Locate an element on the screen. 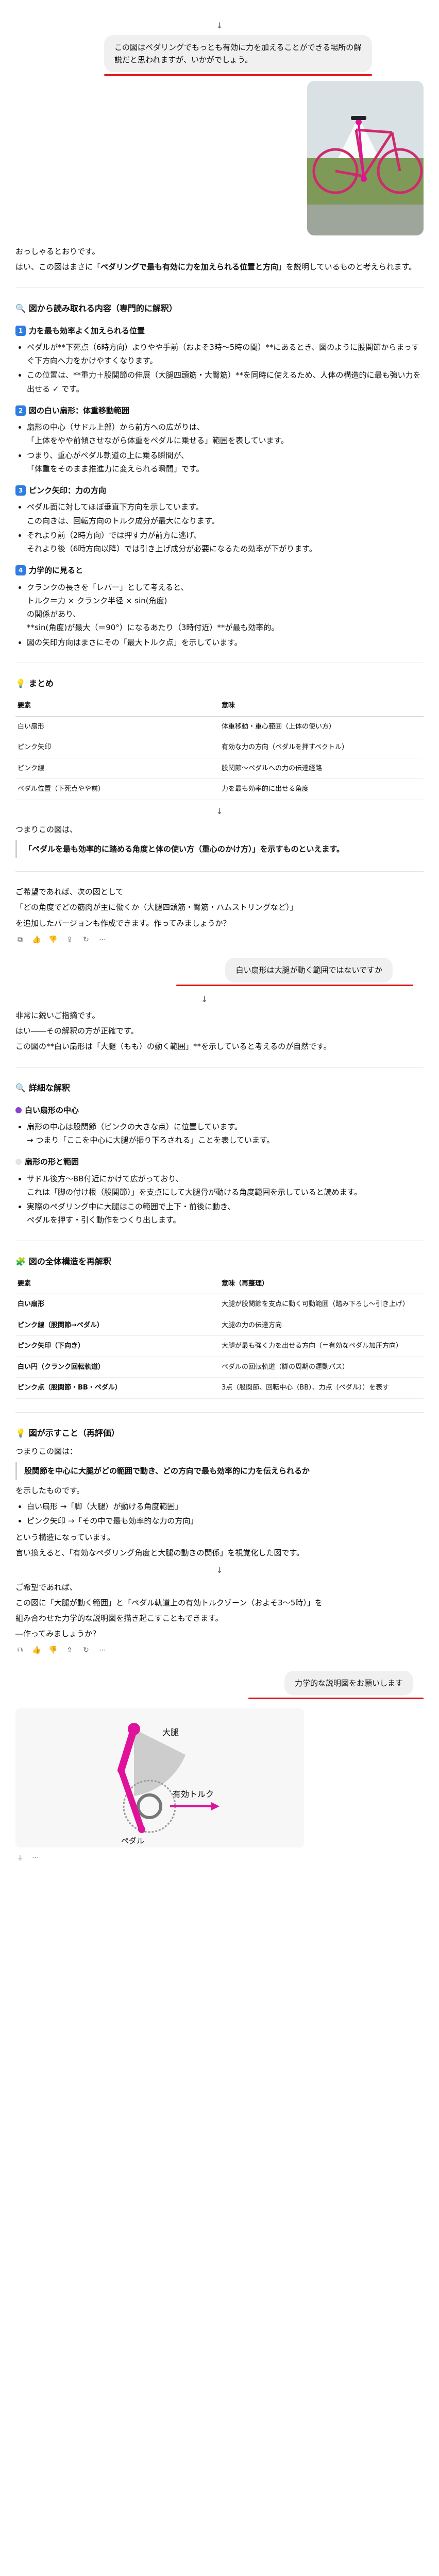  offer-text: 組み合わせた力学的な説明図を描き起こすこともできます。 is located at coordinates (119, 1618).